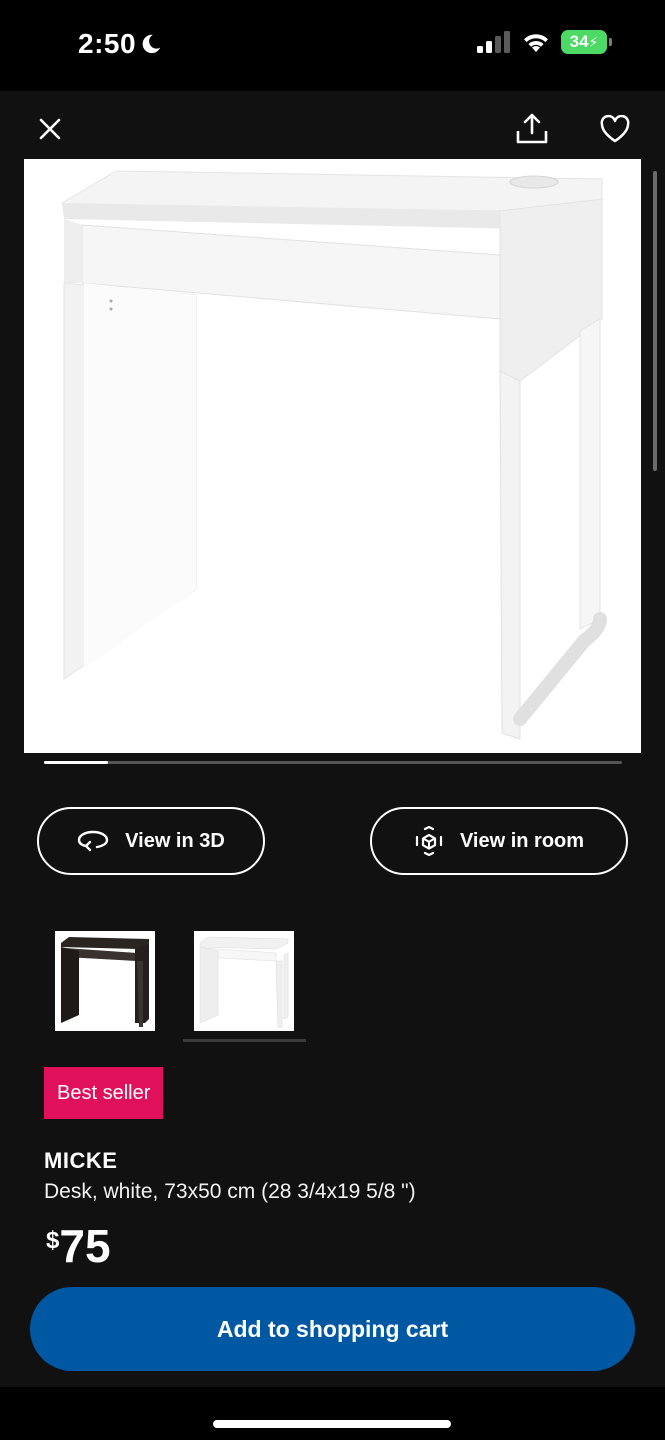 This screenshot has height=1440, width=665. What do you see at coordinates (85, 1246) in the screenshot?
I see `price-amount: 75` at bounding box center [85, 1246].